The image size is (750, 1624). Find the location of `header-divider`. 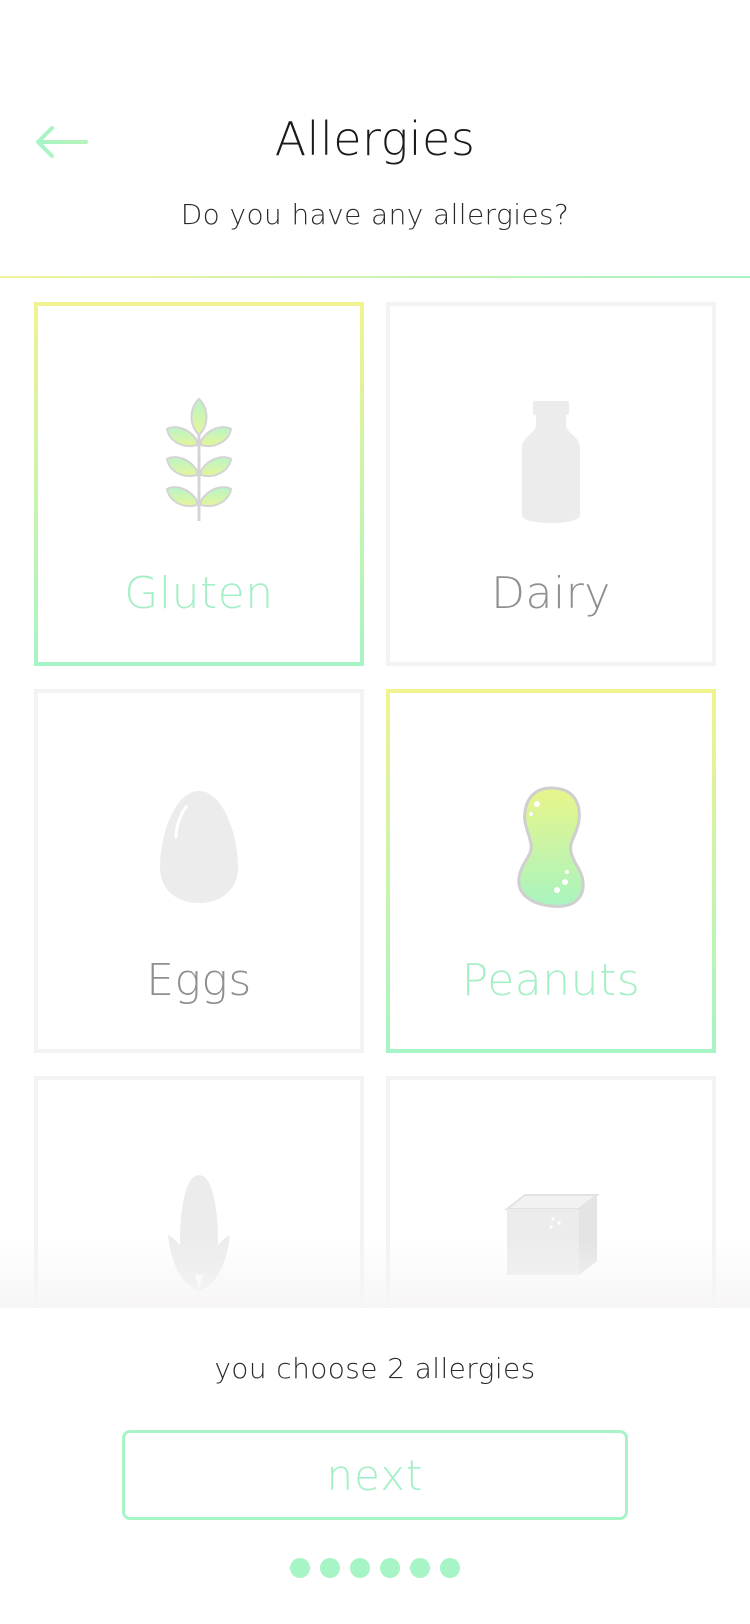

header-divider is located at coordinates (375, 277).